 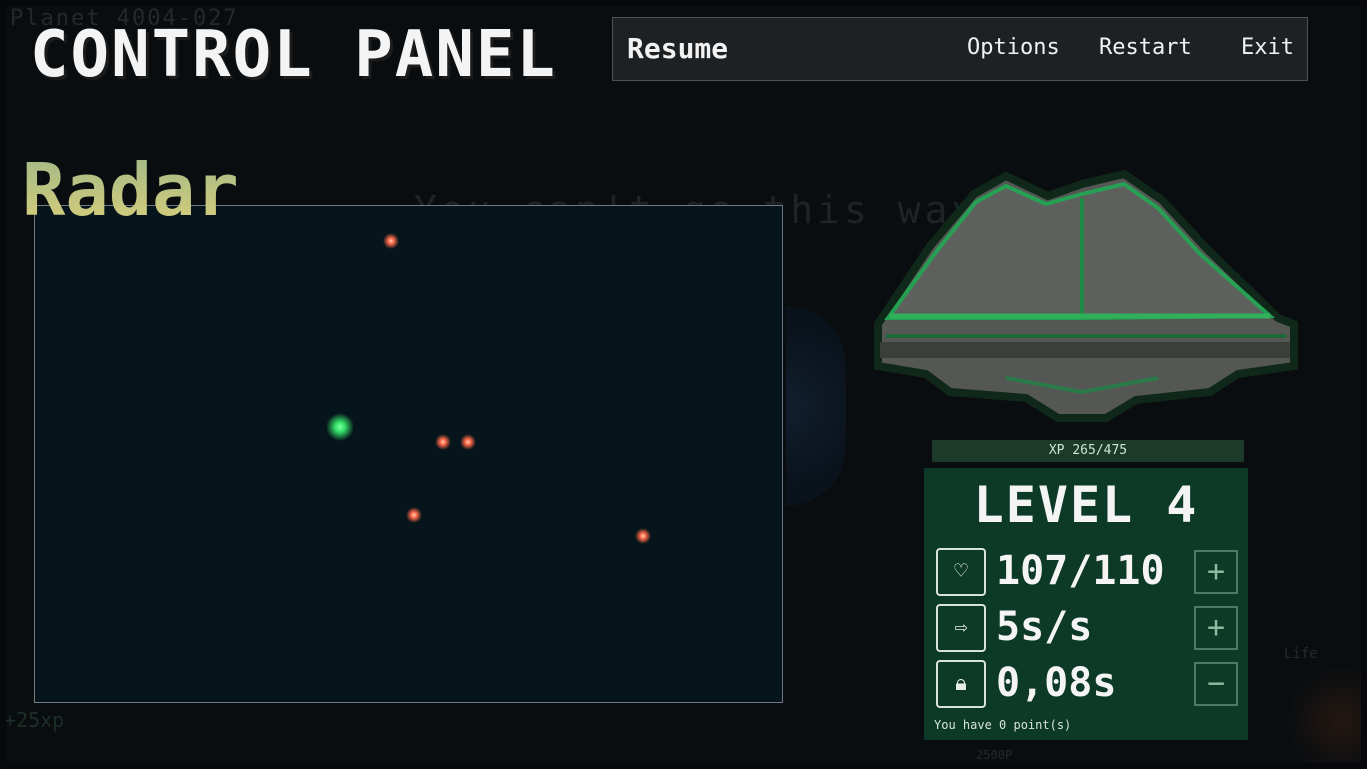 What do you see at coordinates (1216, 628) in the screenshot?
I see `speed-plus-button: +` at bounding box center [1216, 628].